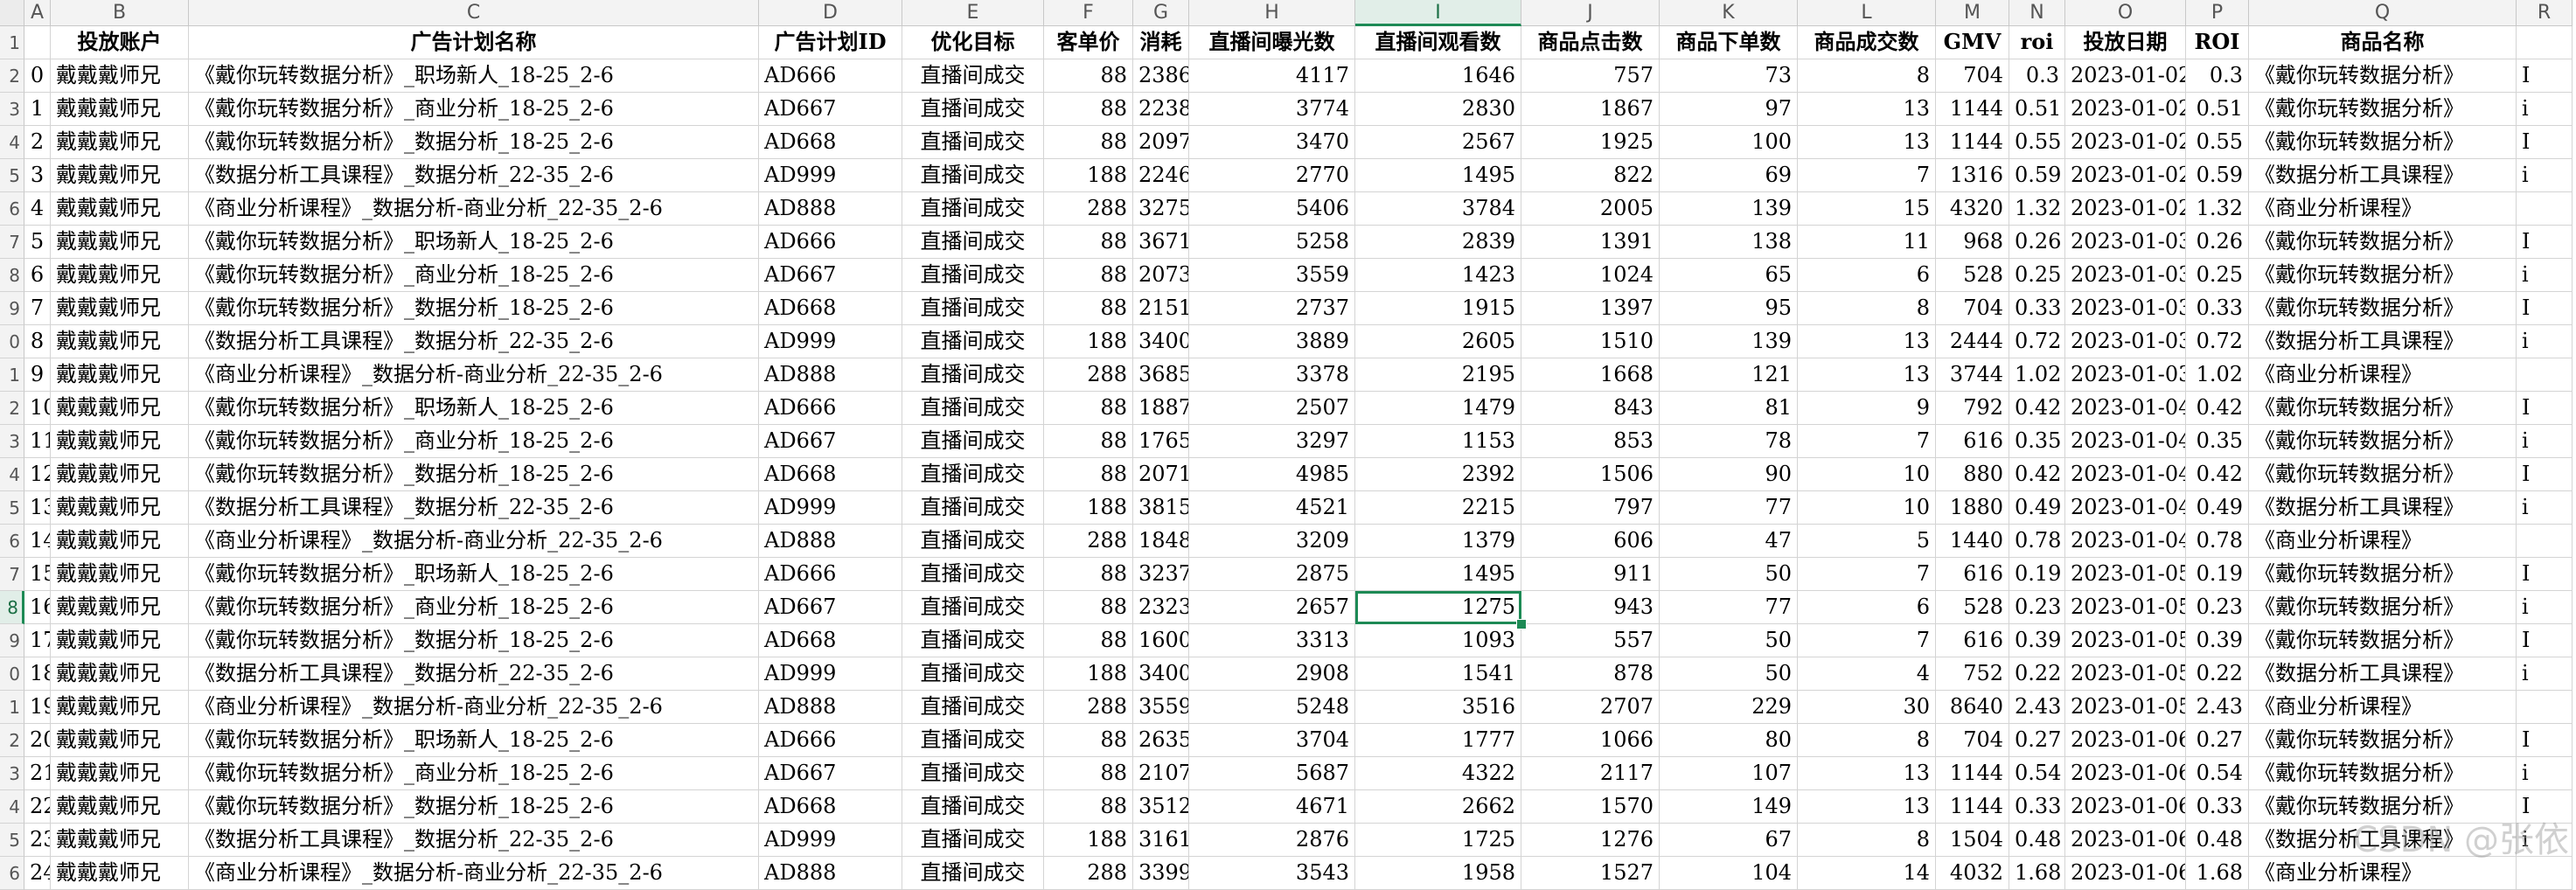 Image resolution: width=2576 pixels, height=890 pixels. Describe the element at coordinates (1867, 508) in the screenshot. I see `table-cell: 10` at that location.